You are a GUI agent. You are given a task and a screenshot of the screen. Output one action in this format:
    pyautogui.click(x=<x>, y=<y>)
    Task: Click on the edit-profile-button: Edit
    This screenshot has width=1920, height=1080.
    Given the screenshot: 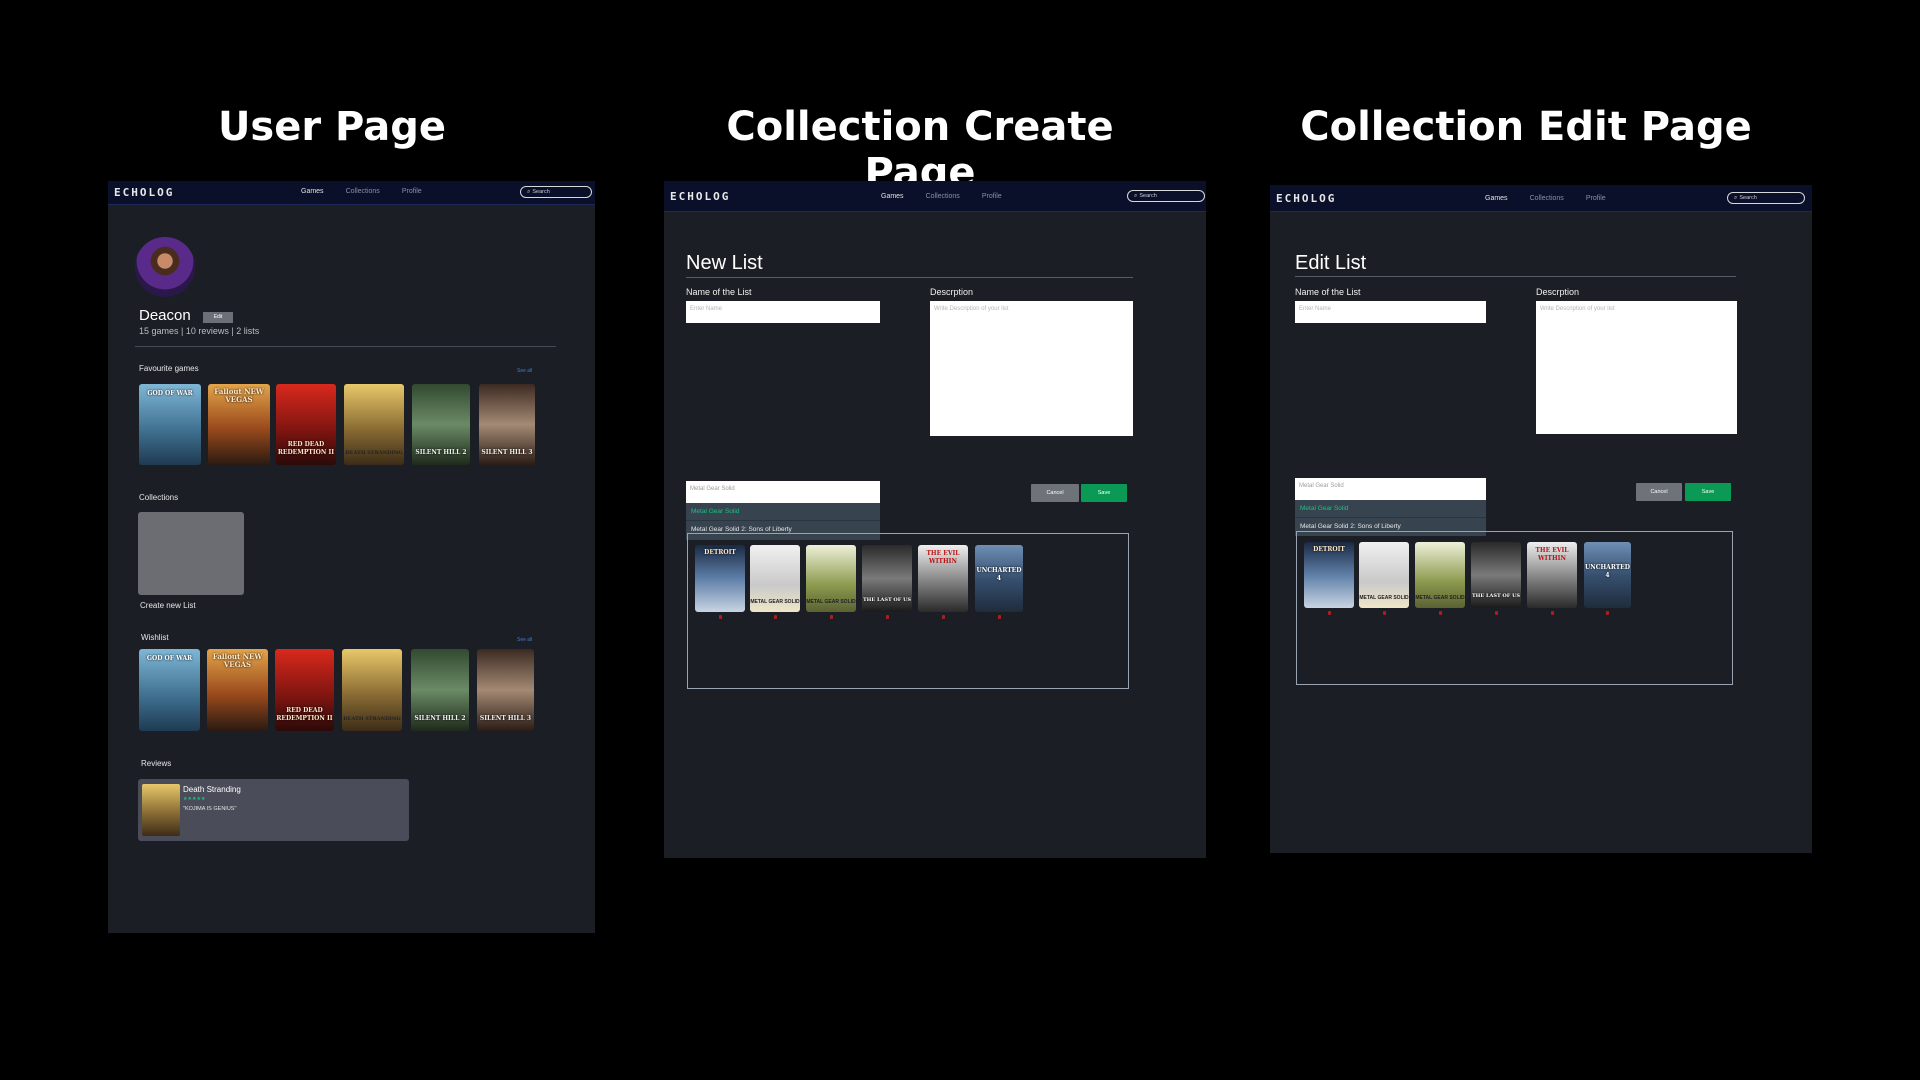 What is the action you would take?
    pyautogui.click(x=218, y=317)
    